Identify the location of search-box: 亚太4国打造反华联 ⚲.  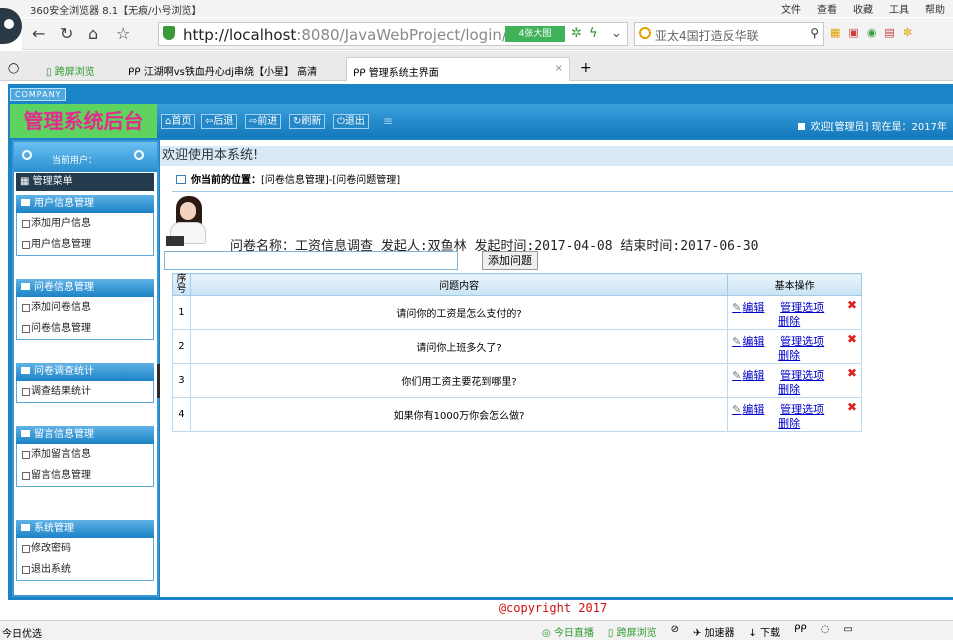
(729, 34).